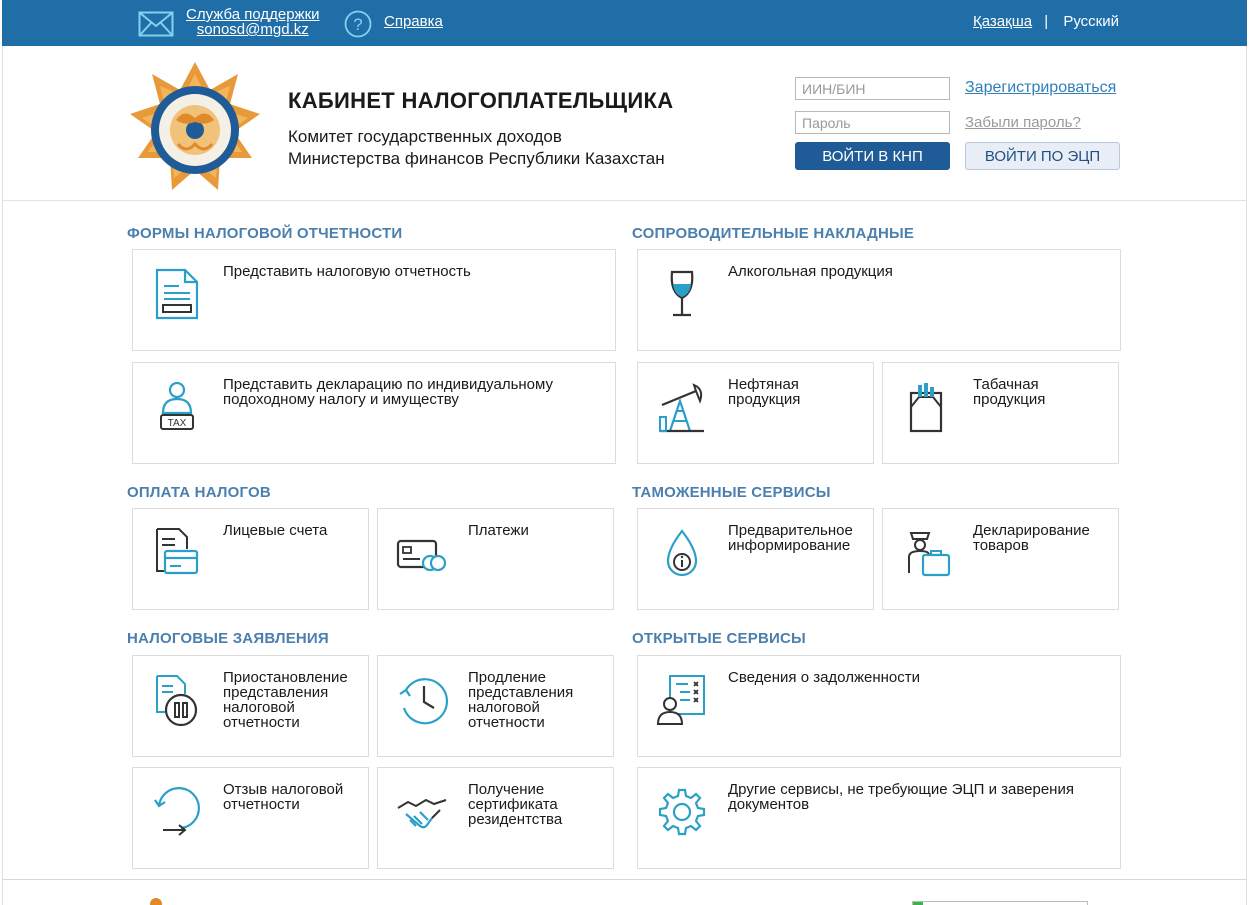 Image resolution: width=1249 pixels, height=905 pixels. I want to click on card-pre-information: Предварительное информирование, so click(755, 559).